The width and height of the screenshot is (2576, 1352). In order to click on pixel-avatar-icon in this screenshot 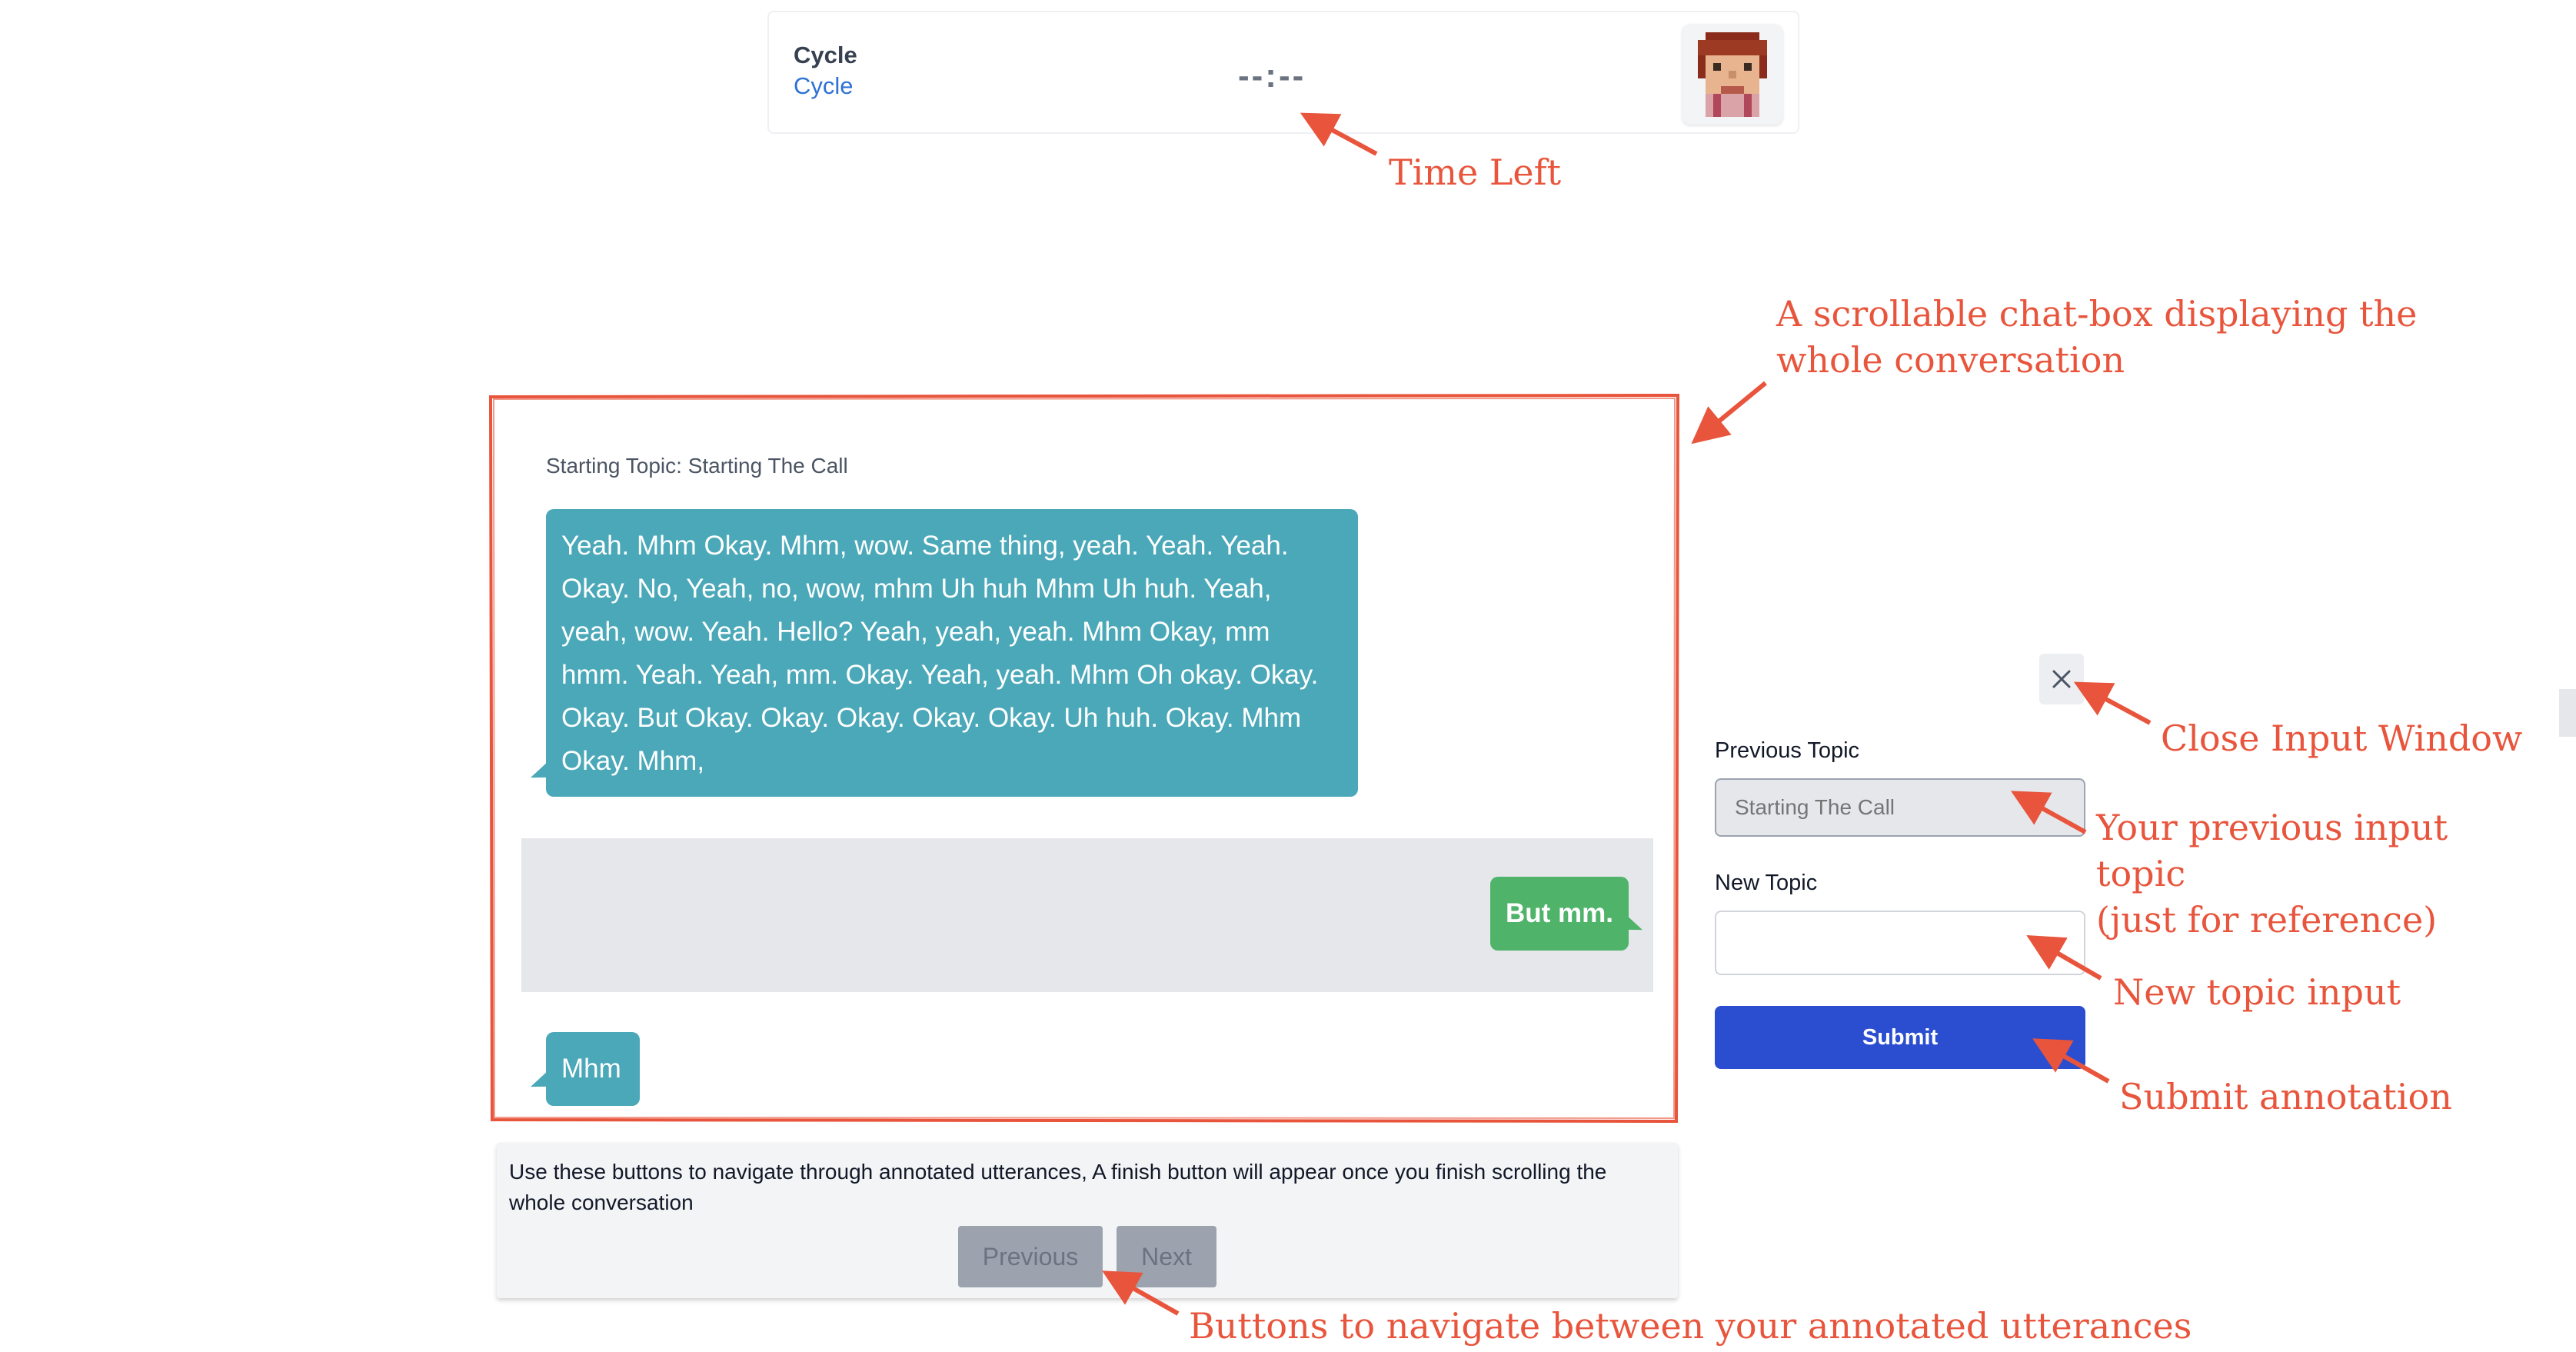, I will do `click(1732, 75)`.